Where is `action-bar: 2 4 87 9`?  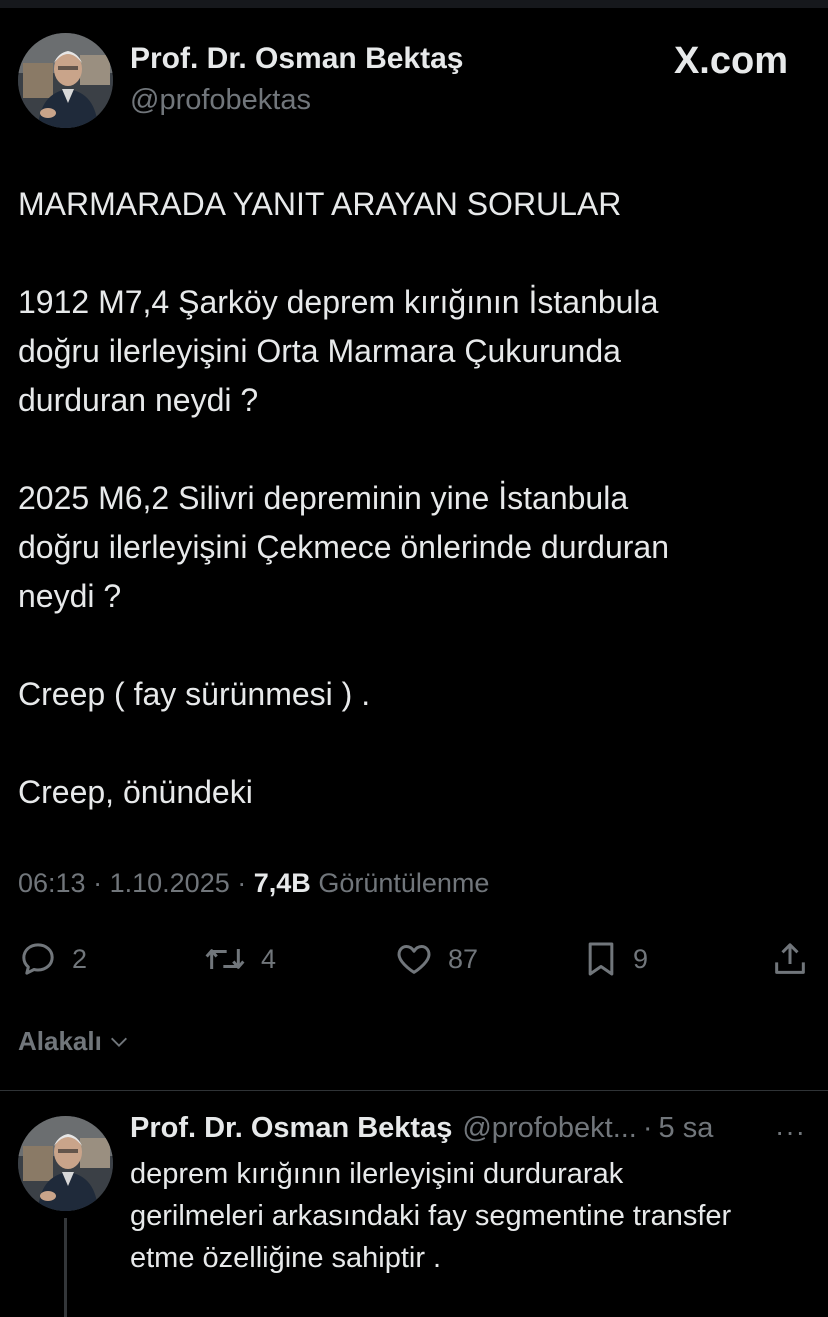 action-bar: 2 4 87 9 is located at coordinates (414, 959).